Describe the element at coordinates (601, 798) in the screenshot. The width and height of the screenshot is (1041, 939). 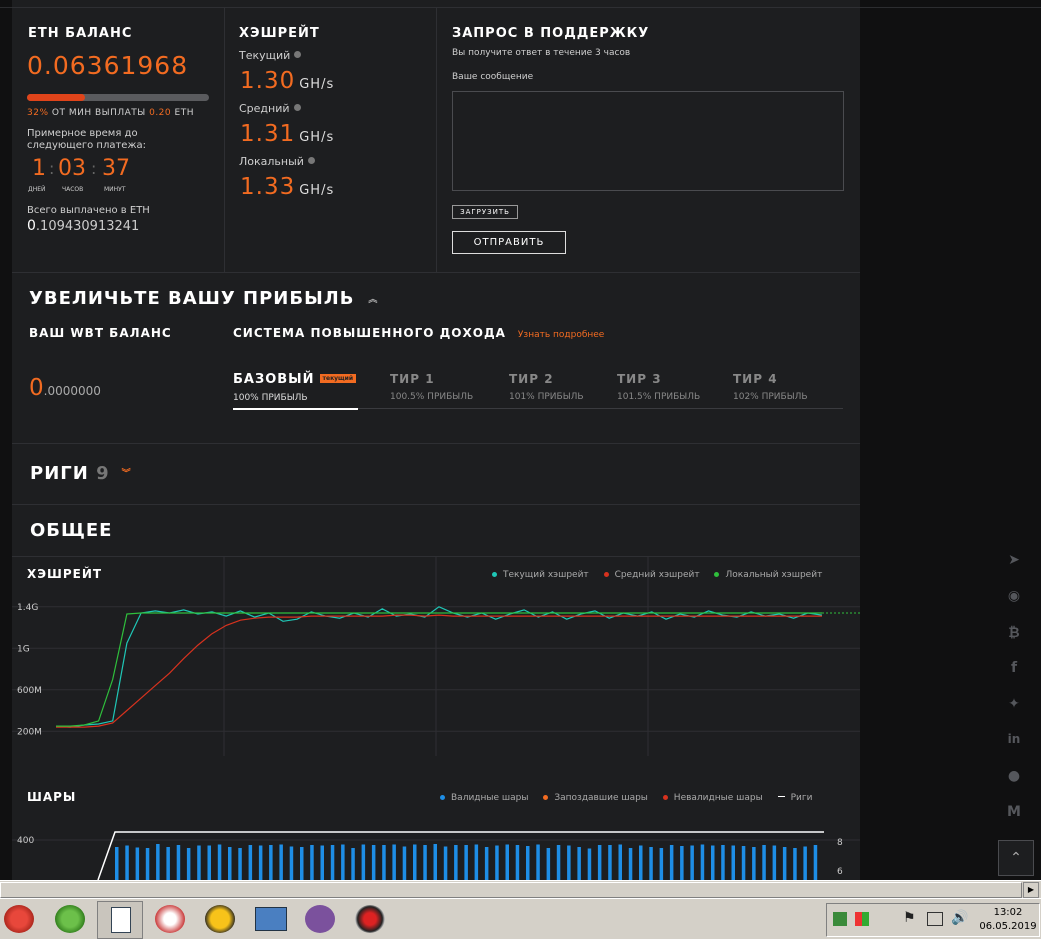
I see `legend-stale: Запоздавшие шары` at that location.